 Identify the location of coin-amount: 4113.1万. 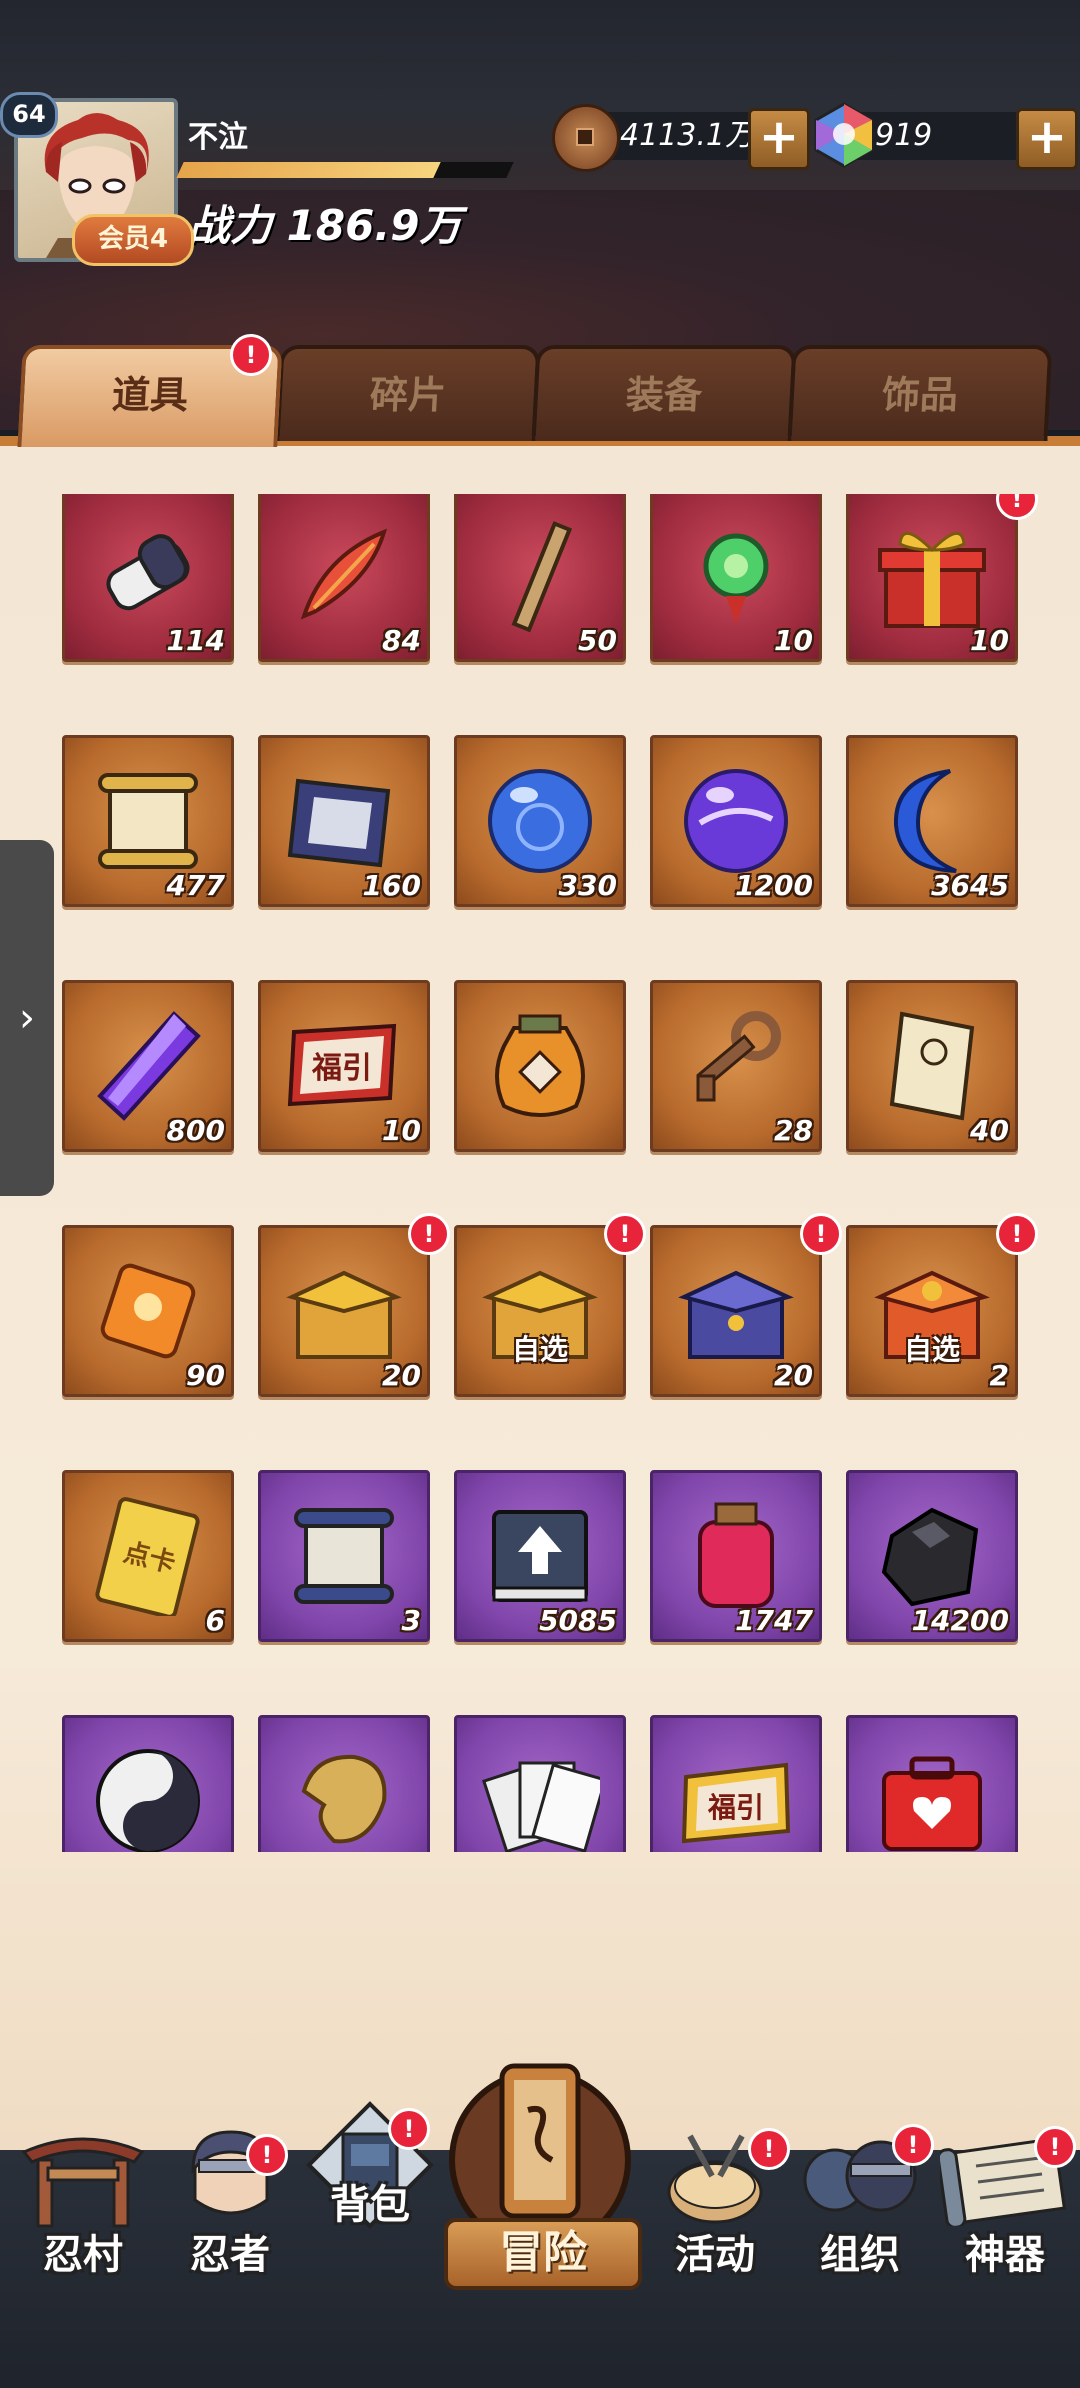
(687, 135).